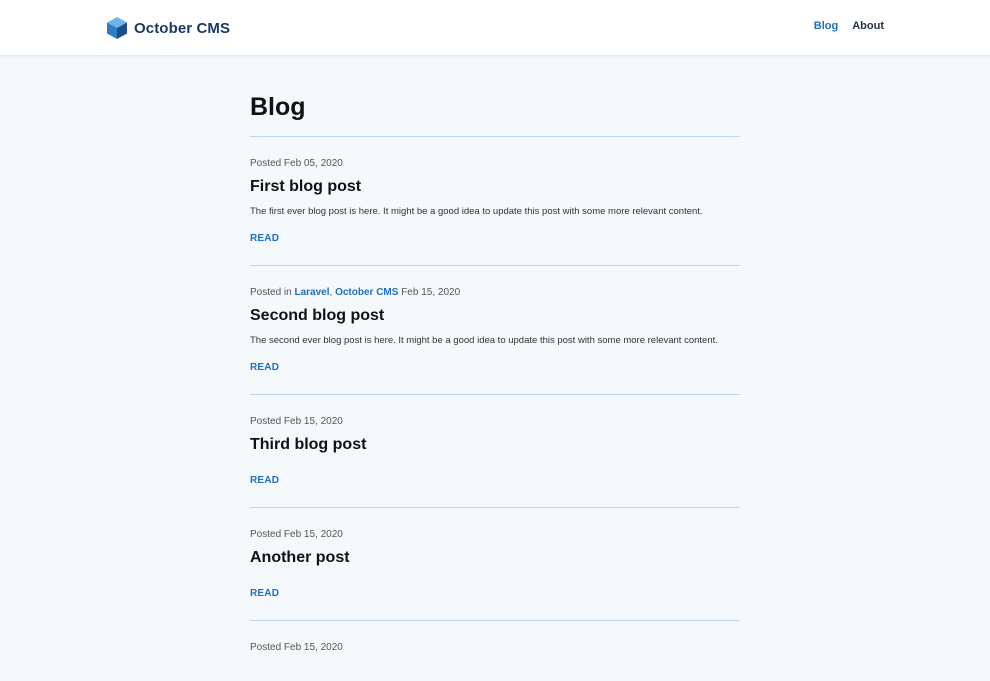 The image size is (990, 681). I want to click on post-item: Posted Feb 15, 2020 Another post READ, so click(495, 564).